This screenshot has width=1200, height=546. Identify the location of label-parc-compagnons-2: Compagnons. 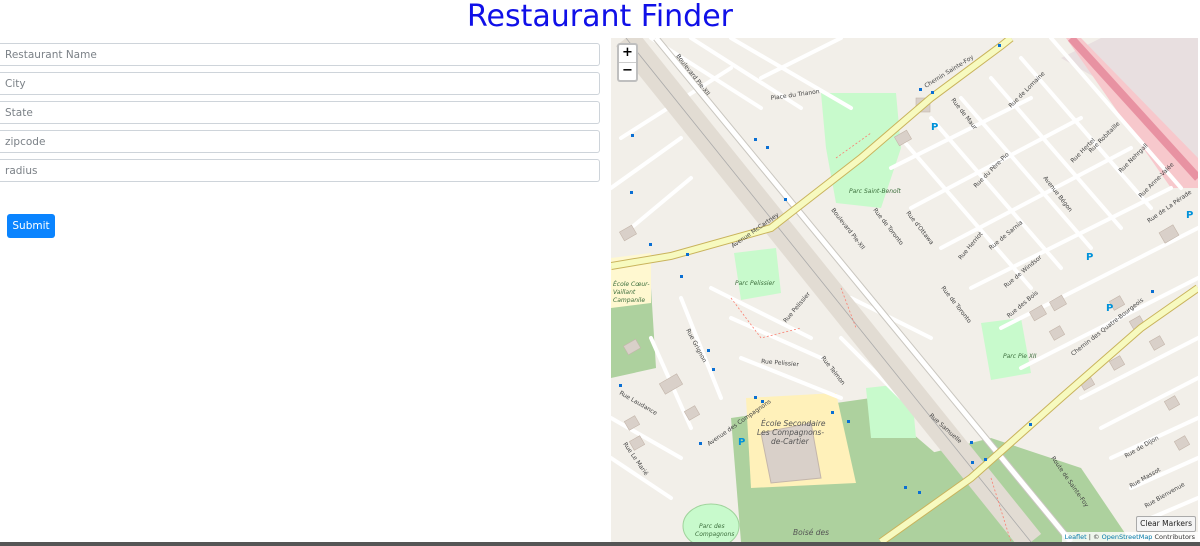
(714, 534).